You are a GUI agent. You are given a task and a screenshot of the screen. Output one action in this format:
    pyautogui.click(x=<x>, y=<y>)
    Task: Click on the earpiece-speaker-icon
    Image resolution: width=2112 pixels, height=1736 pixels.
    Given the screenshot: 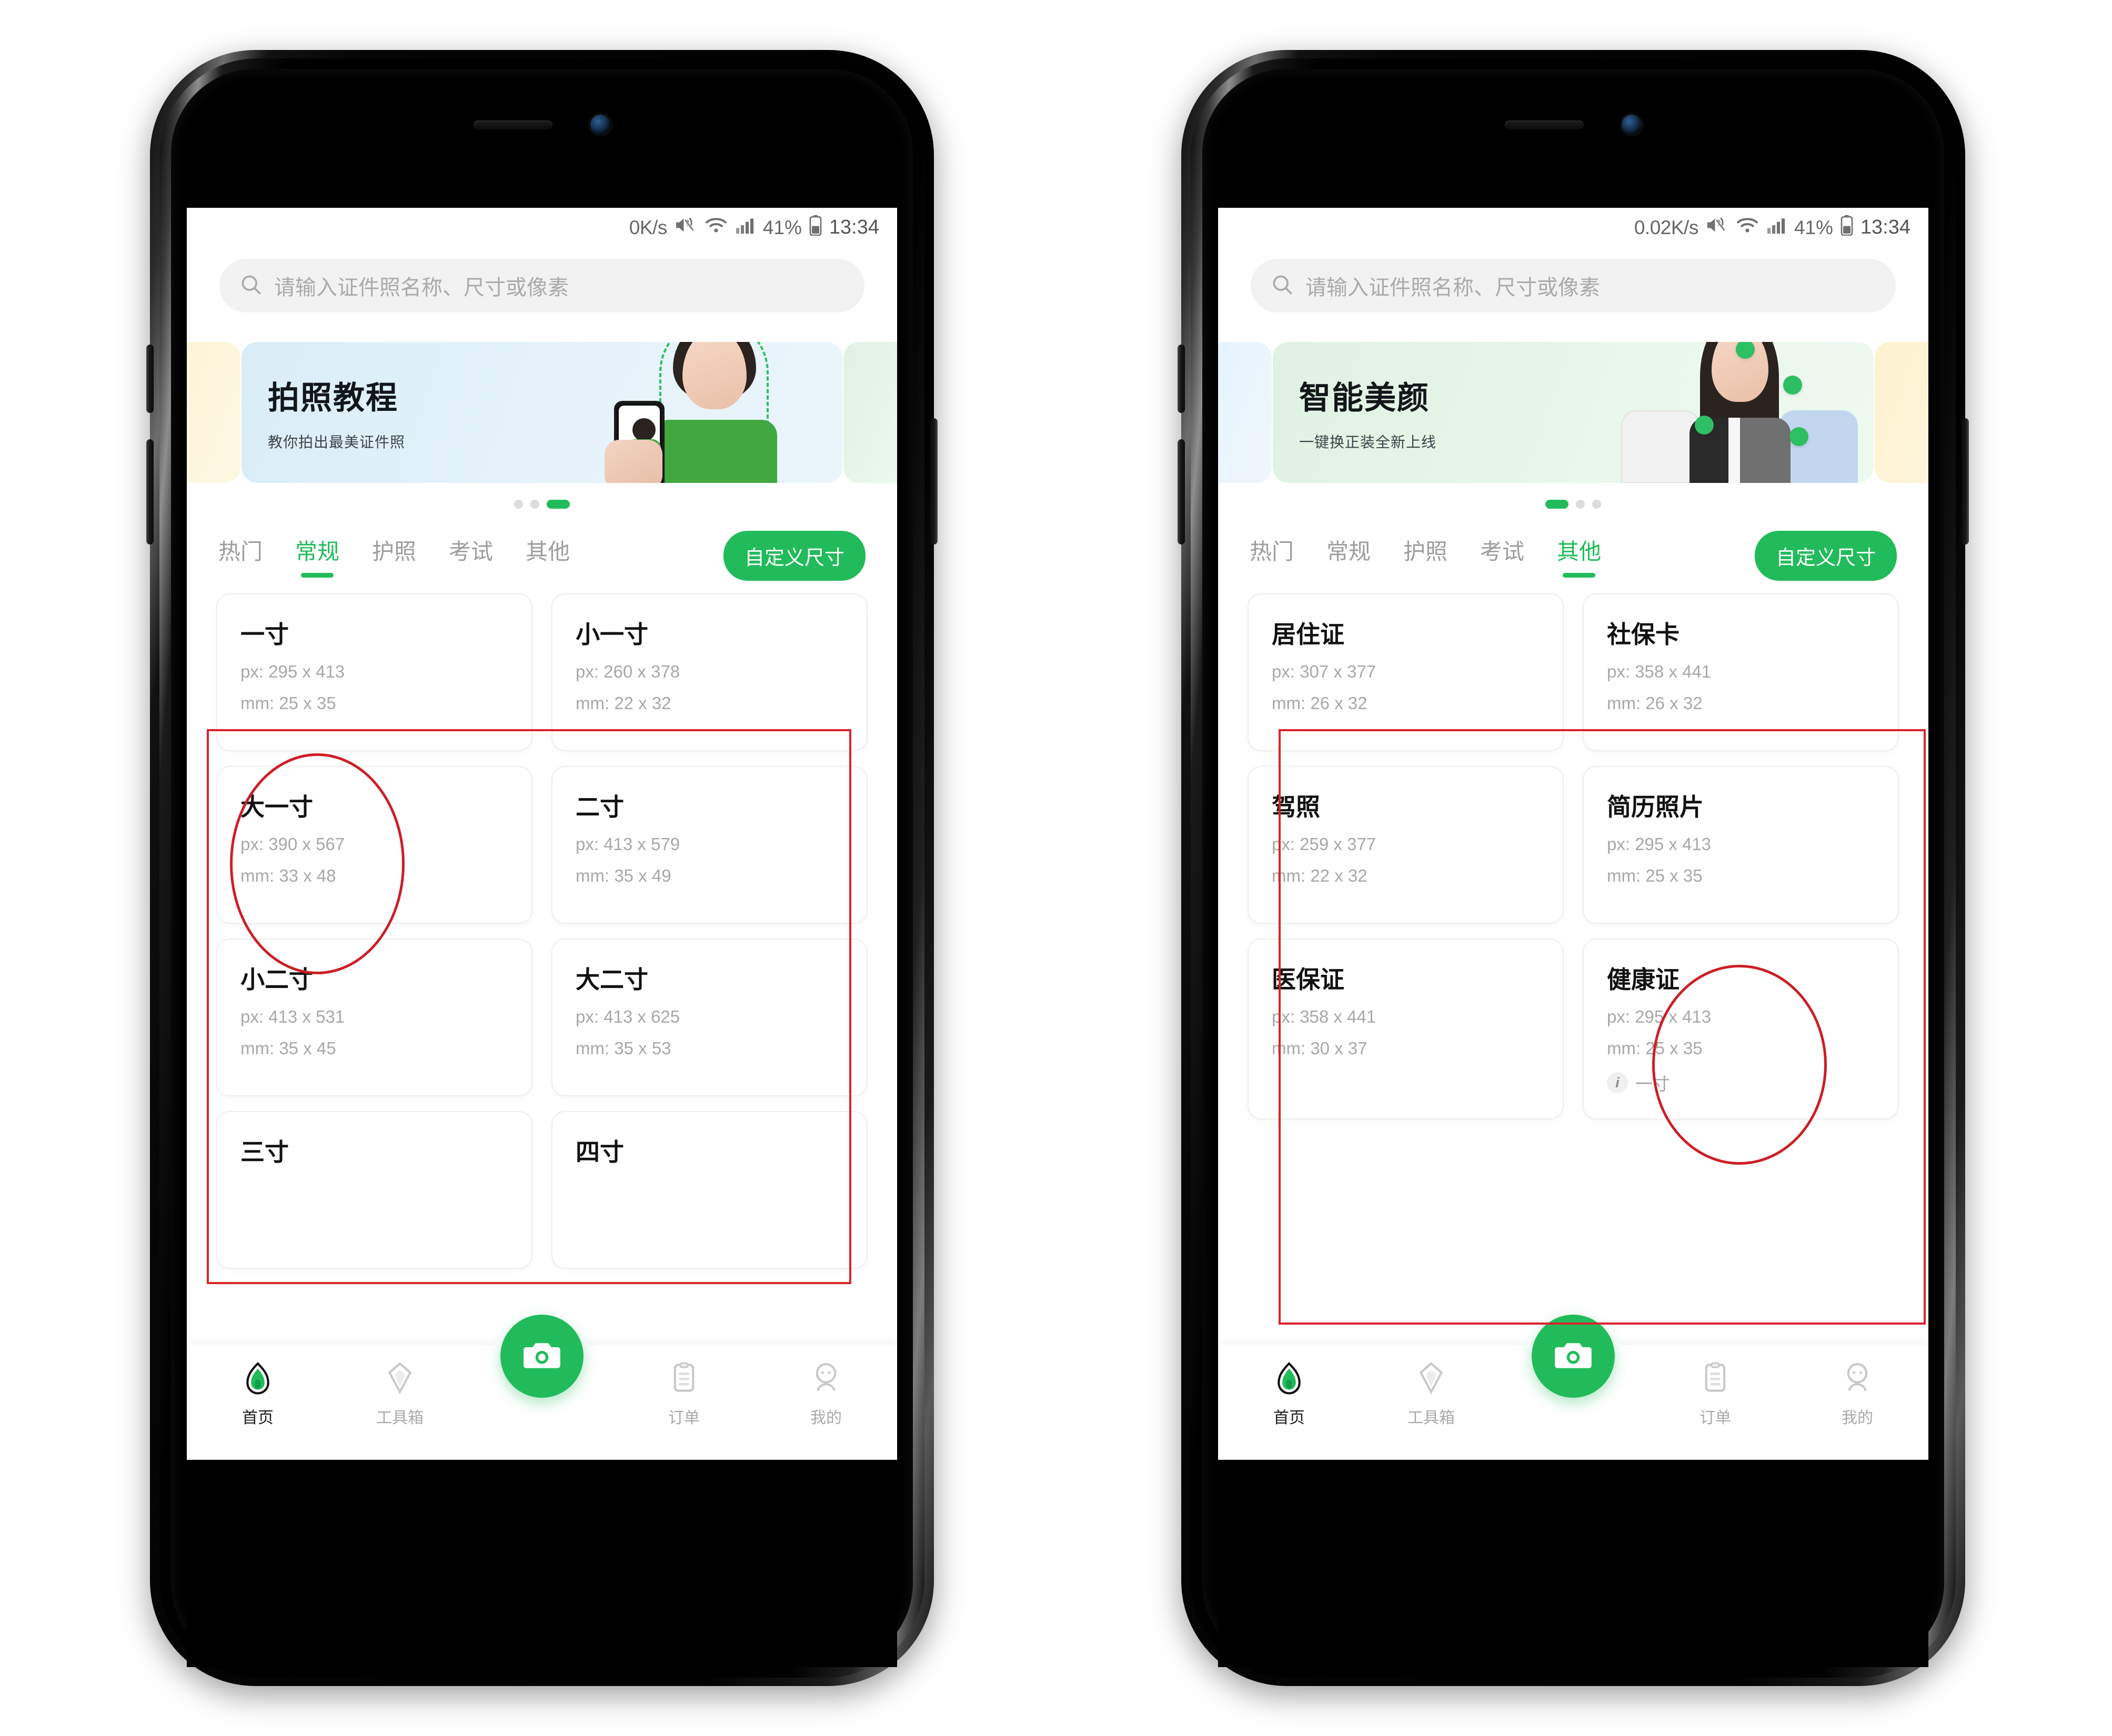 What is the action you would take?
    pyautogui.click(x=513, y=124)
    